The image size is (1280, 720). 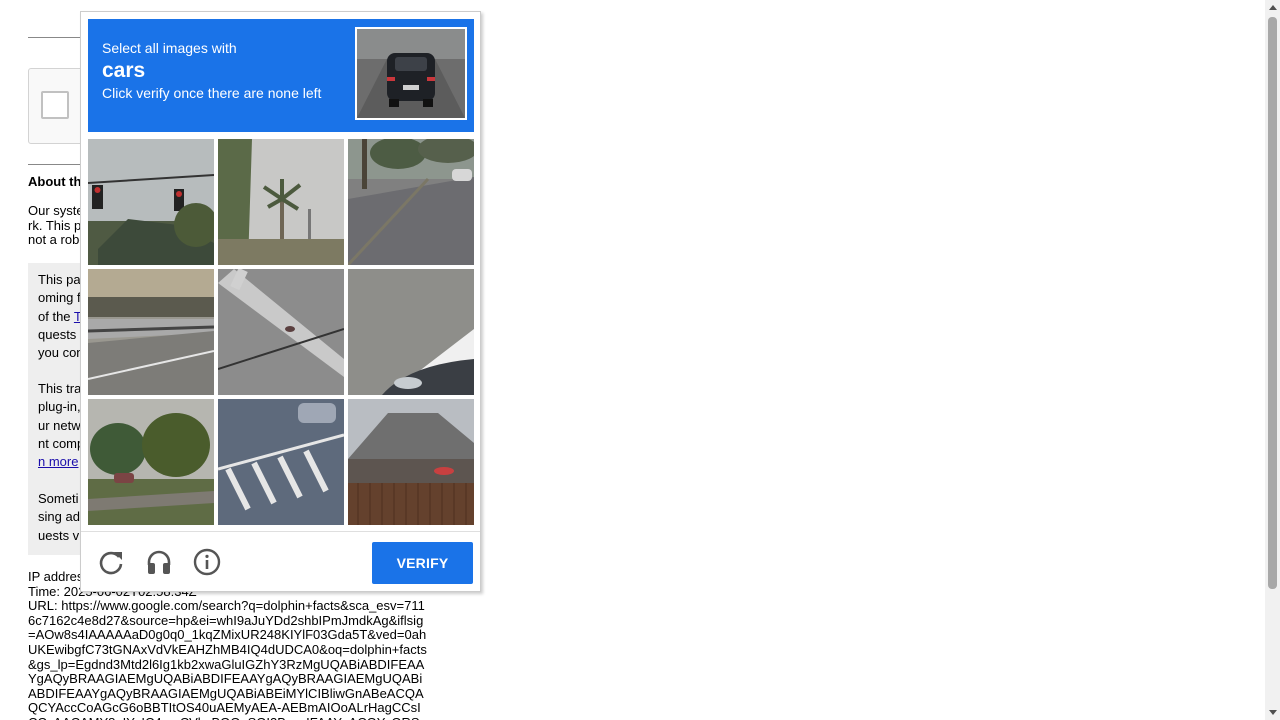 What do you see at coordinates (56, 211) in the screenshot?
I see `about-line: Our syste` at bounding box center [56, 211].